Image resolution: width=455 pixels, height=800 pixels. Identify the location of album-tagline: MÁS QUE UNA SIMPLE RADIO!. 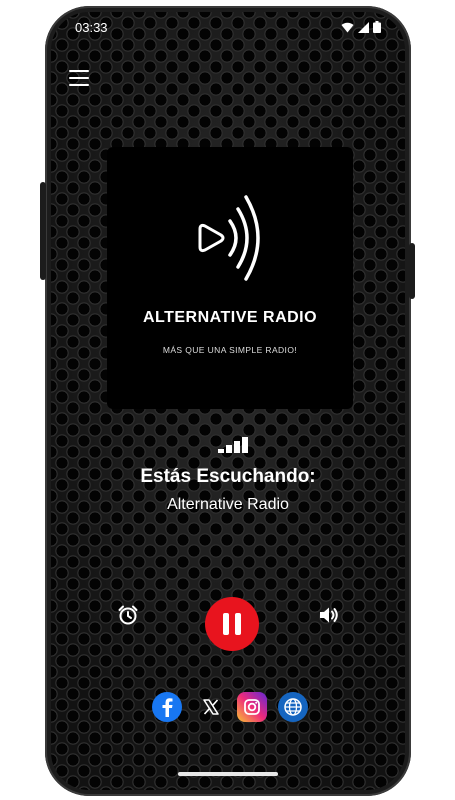
(230, 350).